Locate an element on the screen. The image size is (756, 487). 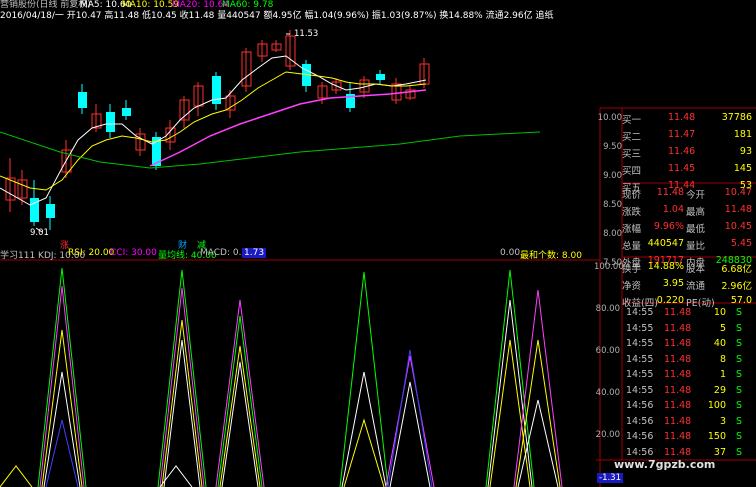
quote-value: 0.220 is located at coordinates (670, 300).